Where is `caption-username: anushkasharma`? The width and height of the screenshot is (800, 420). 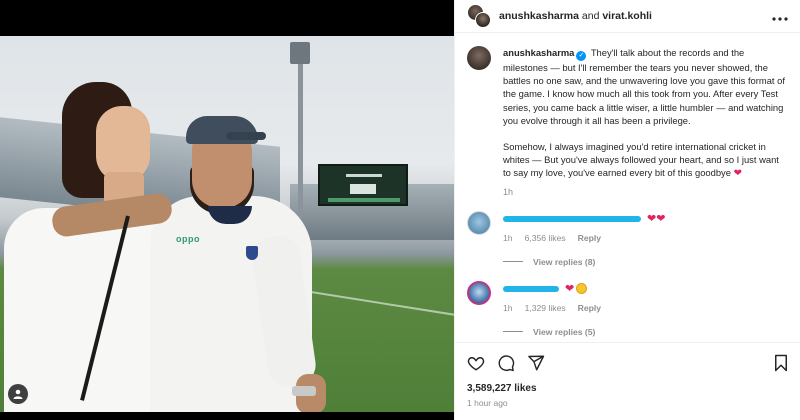
caption-username: anushkasharma is located at coordinates (538, 52).